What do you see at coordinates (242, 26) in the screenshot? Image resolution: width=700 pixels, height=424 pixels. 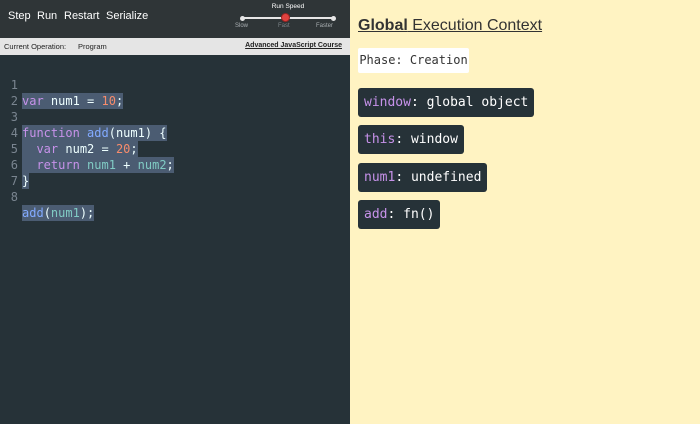 I see `speed-label-slow: Slow` at bounding box center [242, 26].